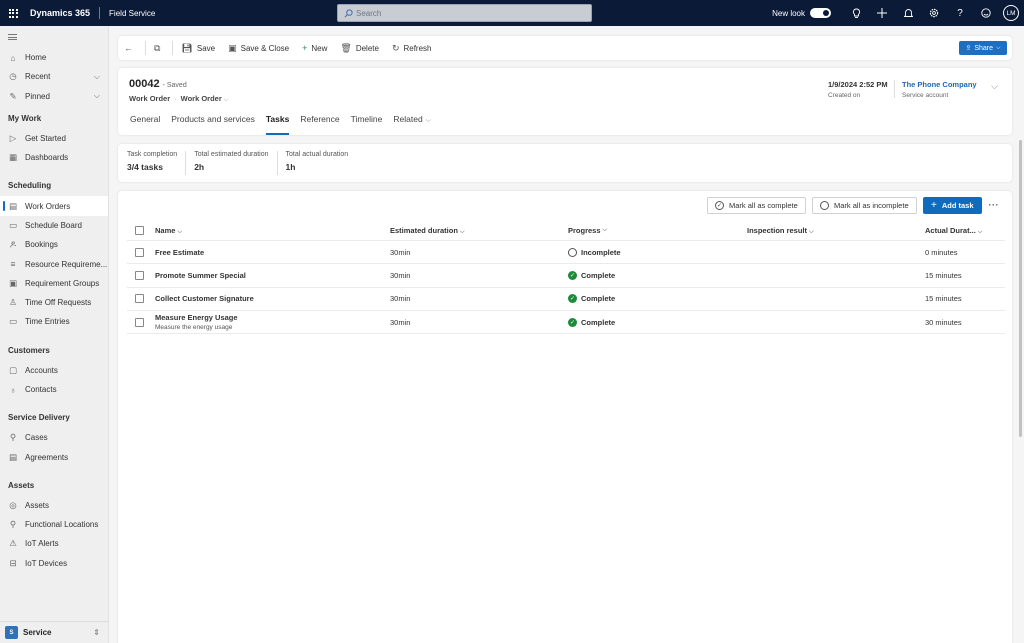 This screenshot has width=1024, height=643. I want to click on metric-label: Task completion, so click(152, 154).